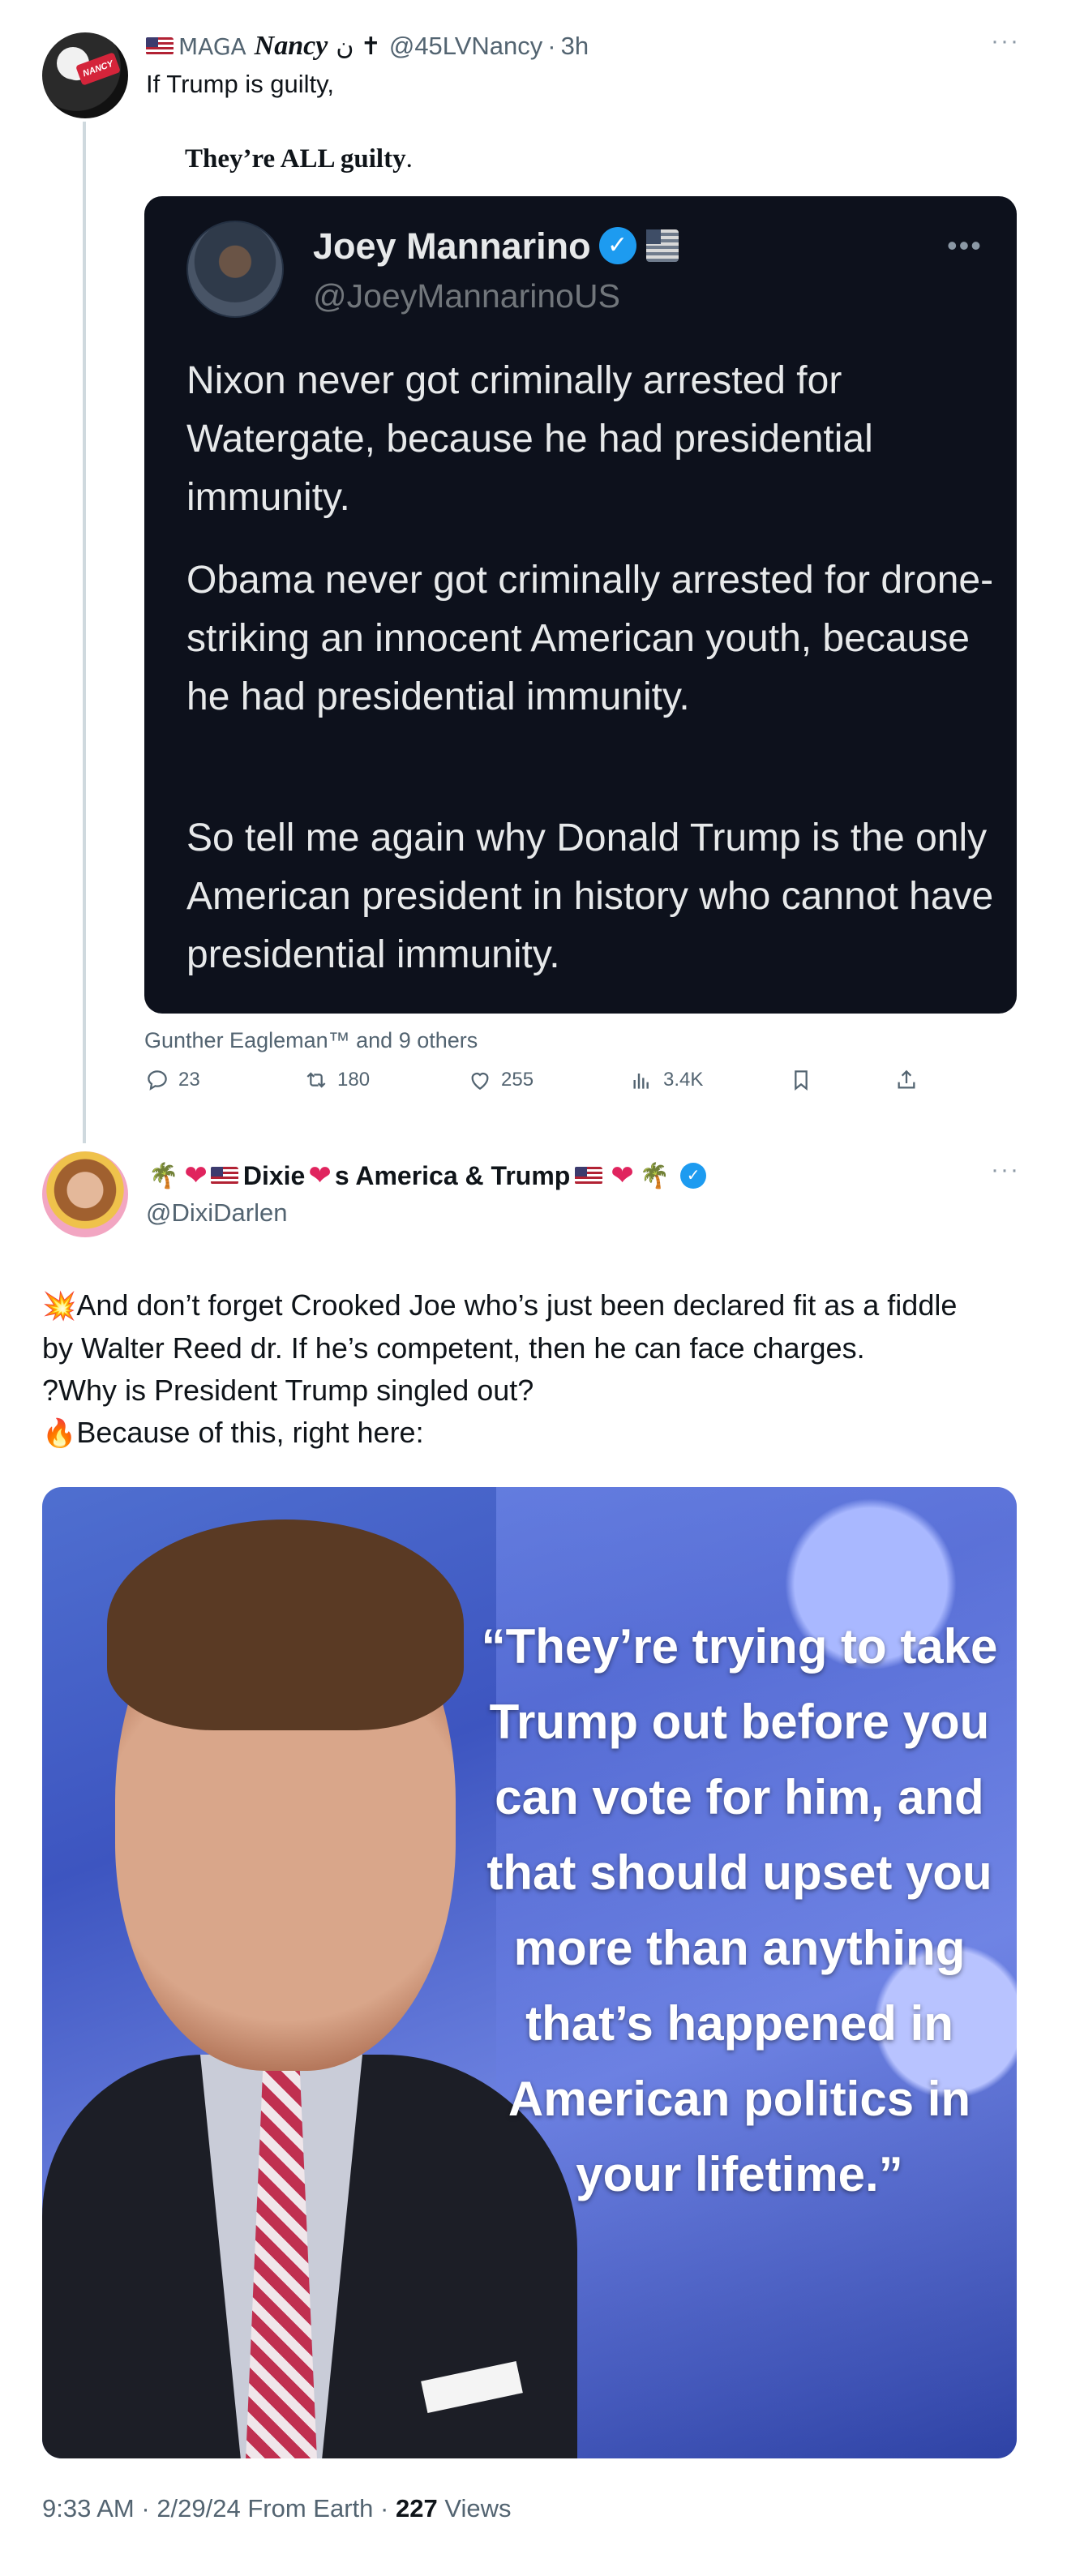 This screenshot has width=1067, height=2576. What do you see at coordinates (85, 75) in the screenshot?
I see `avatar: NANCY` at bounding box center [85, 75].